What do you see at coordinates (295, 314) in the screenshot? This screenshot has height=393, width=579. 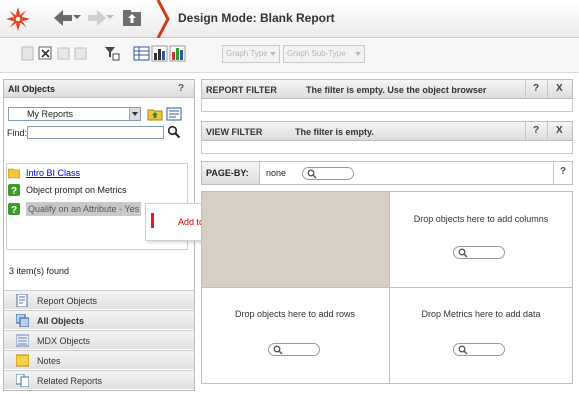 I see `rows-drop-text: Drop objects here to add rows` at bounding box center [295, 314].